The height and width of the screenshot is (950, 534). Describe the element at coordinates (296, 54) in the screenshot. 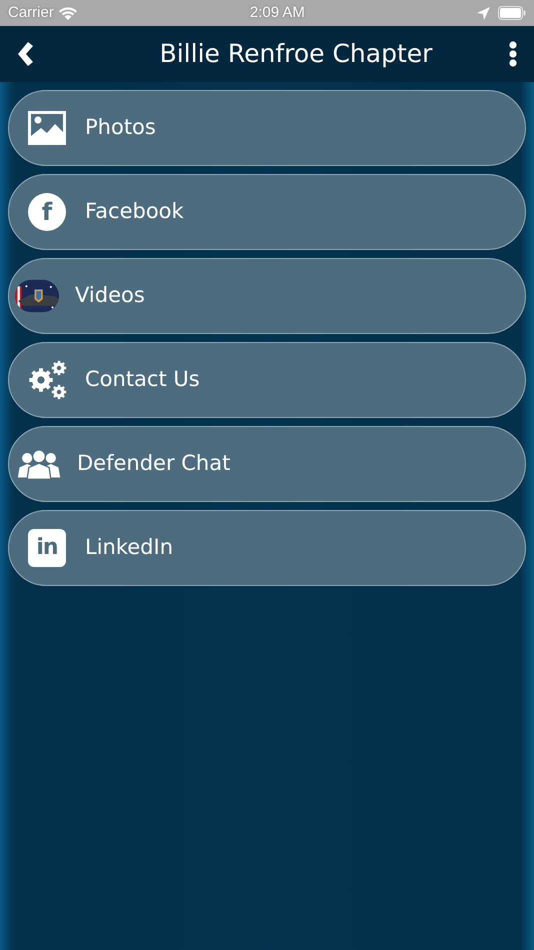

I see `screen-title: Billie Renfroe Chapter` at that location.